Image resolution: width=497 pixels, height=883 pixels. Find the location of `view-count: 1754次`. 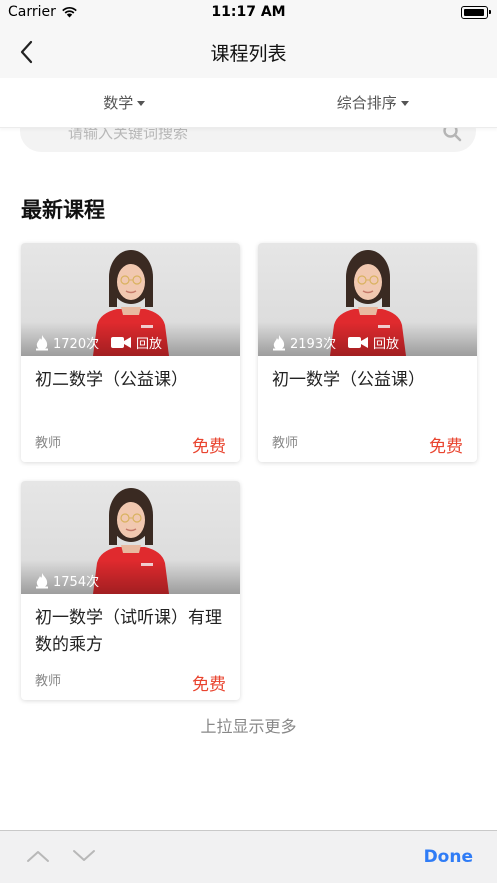

view-count: 1754次 is located at coordinates (67, 580).